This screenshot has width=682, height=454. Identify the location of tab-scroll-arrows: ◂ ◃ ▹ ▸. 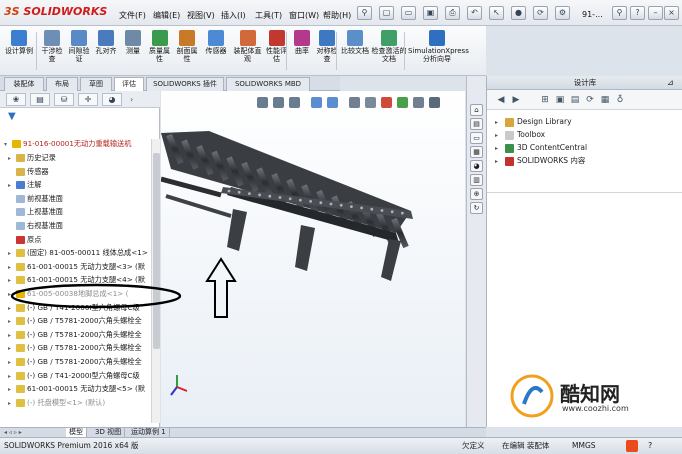
(32, 433).